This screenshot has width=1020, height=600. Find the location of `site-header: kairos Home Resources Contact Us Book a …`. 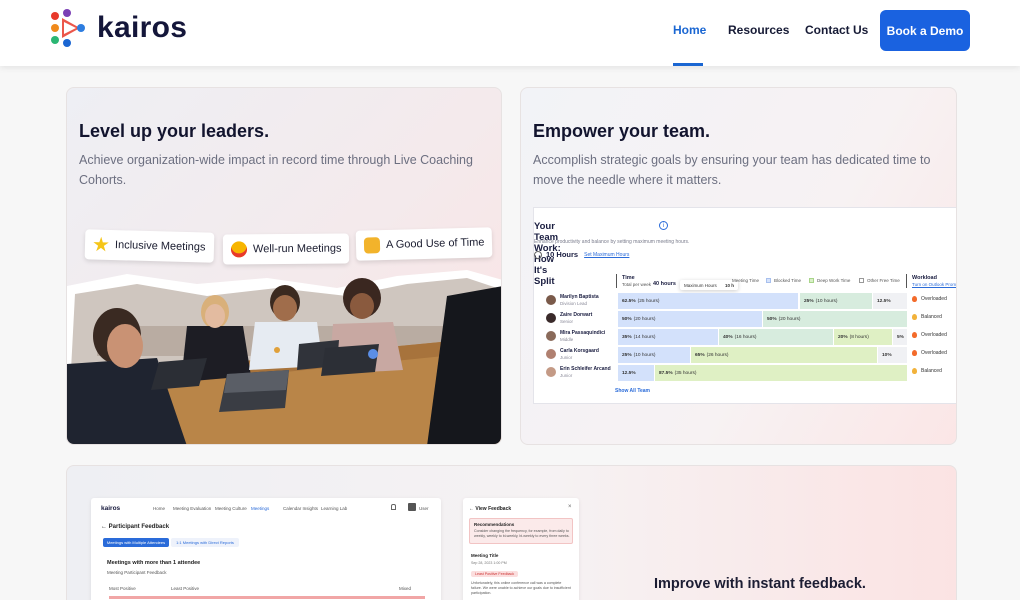

site-header: kairos Home Resources Contact Us Book a … is located at coordinates (510, 33).